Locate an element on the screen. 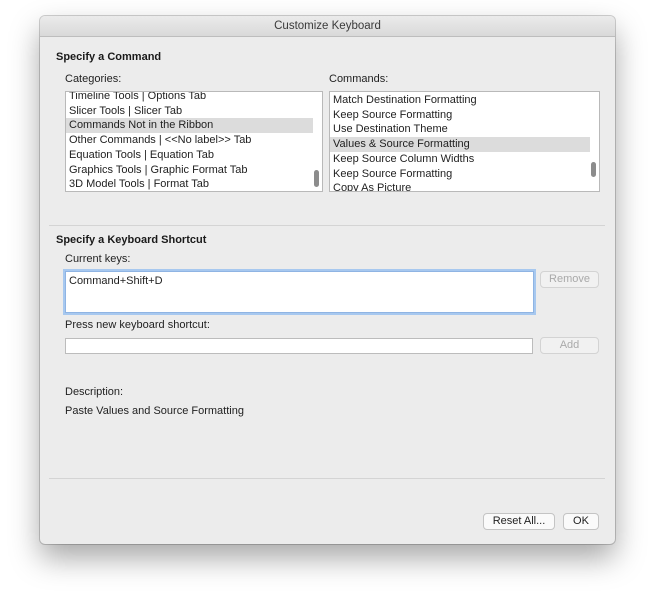 The width and height of the screenshot is (656, 596). commands-label: Commands: is located at coordinates (359, 79).